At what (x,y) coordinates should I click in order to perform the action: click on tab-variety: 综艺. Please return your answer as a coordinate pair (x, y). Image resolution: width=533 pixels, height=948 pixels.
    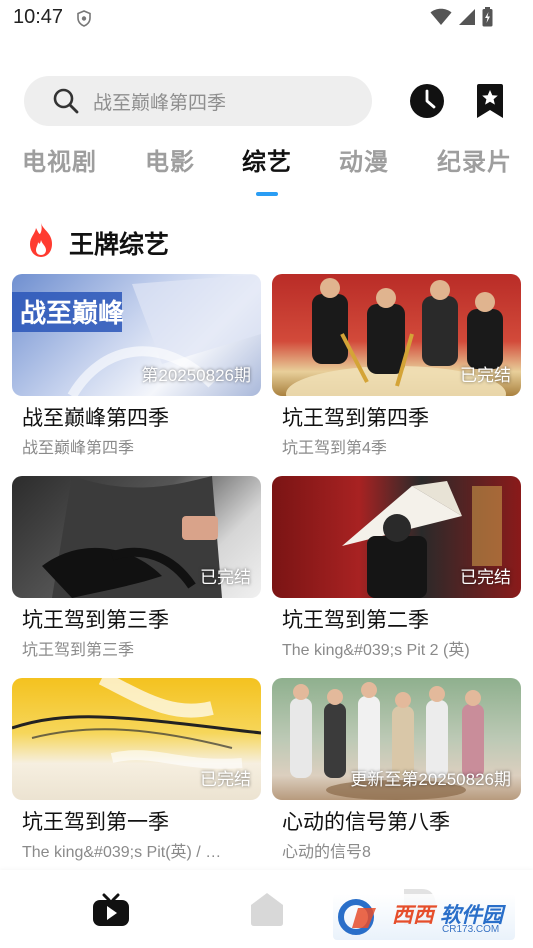
    Looking at the image, I should click on (267, 159).